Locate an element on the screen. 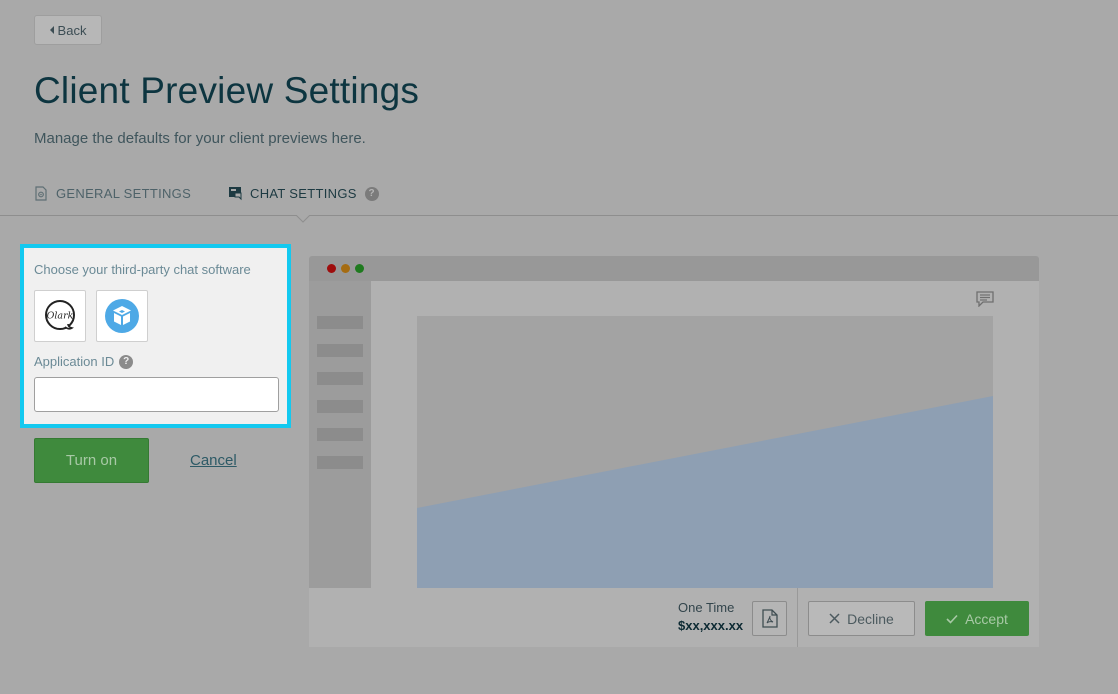  close-icon is located at coordinates (834, 618).